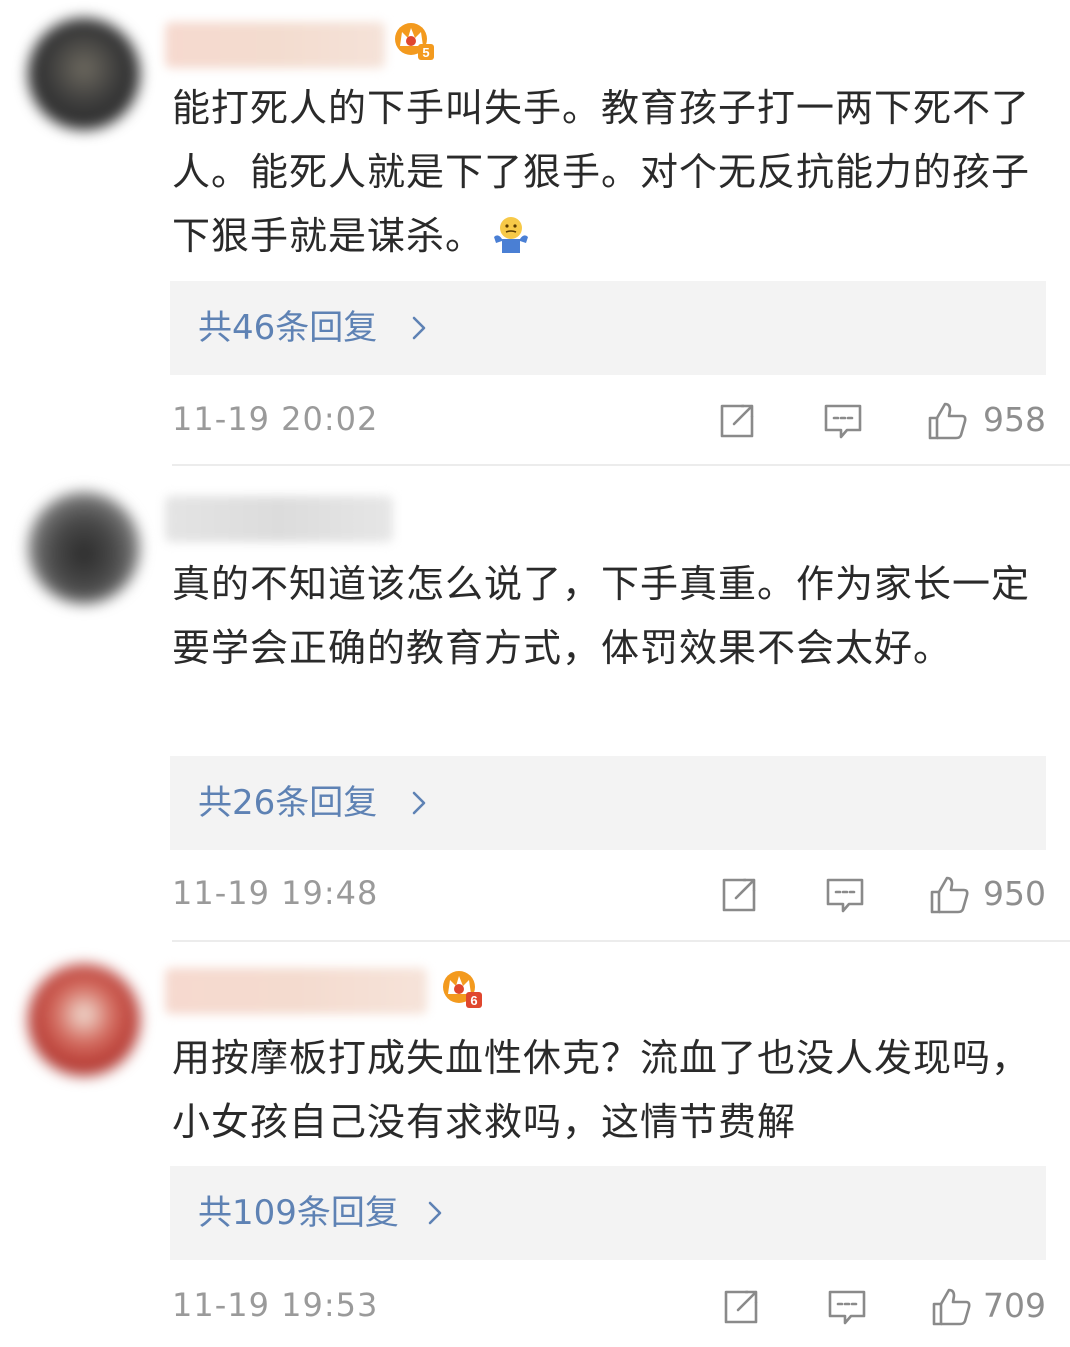 The height and width of the screenshot is (1347, 1070). Describe the element at coordinates (1014, 893) in the screenshot. I see `like-count: 950` at that location.